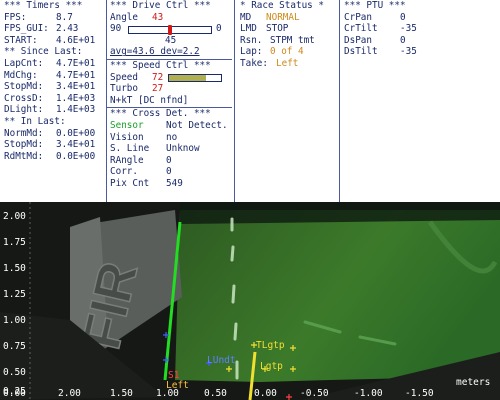 The height and width of the screenshot is (400, 500). What do you see at coordinates (221, 360) in the screenshot?
I see `lundt-label: LUndt` at bounding box center [221, 360].